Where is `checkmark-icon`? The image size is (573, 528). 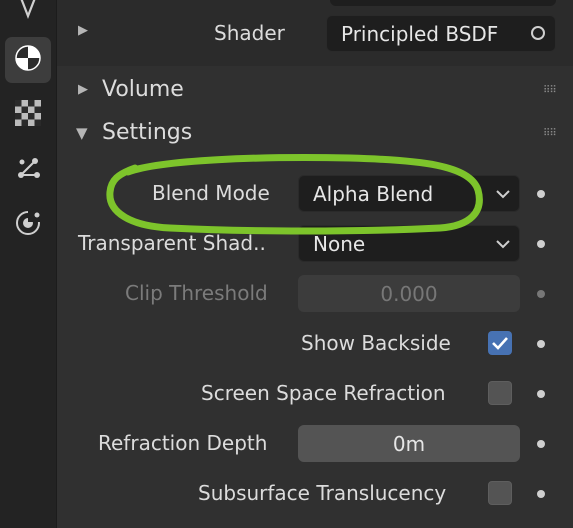 checkmark-icon is located at coordinates (500, 343).